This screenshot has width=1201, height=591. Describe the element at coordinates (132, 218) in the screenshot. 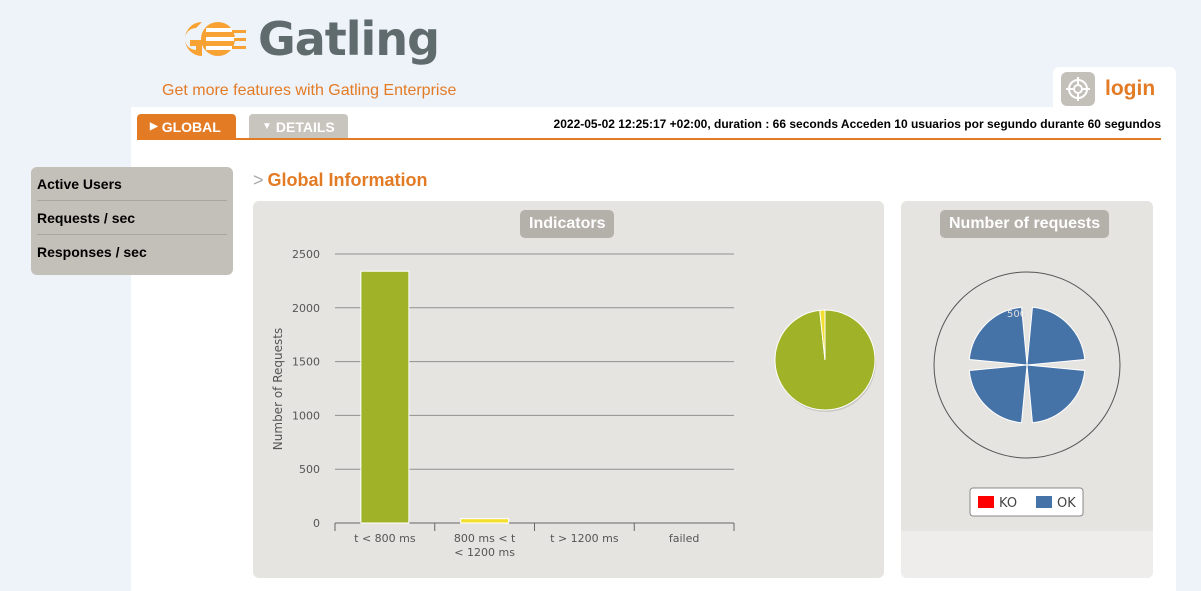

I see `menu-item-requests-sec: Requests / sec` at that location.